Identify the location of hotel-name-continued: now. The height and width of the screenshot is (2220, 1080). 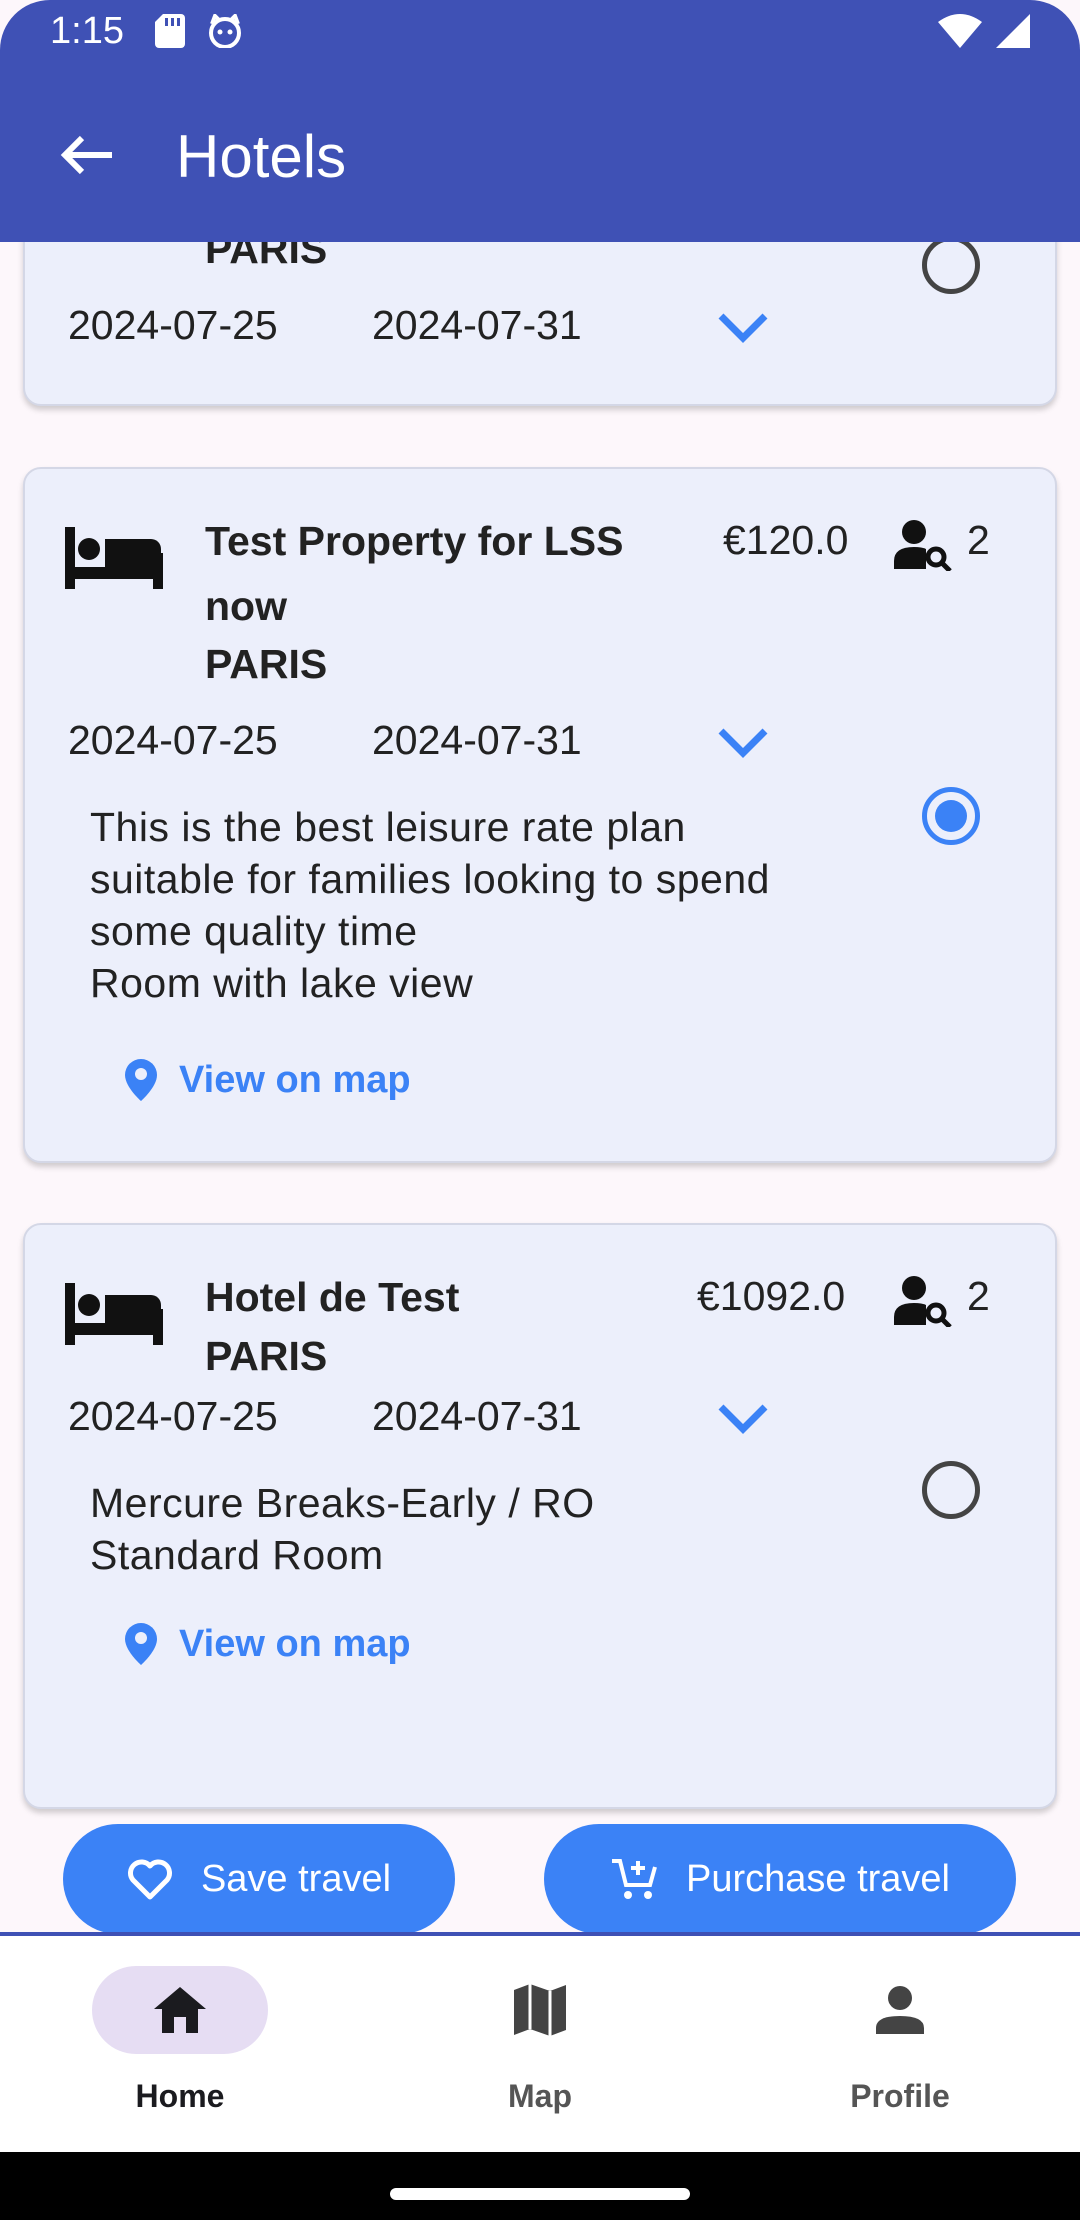
(246, 606).